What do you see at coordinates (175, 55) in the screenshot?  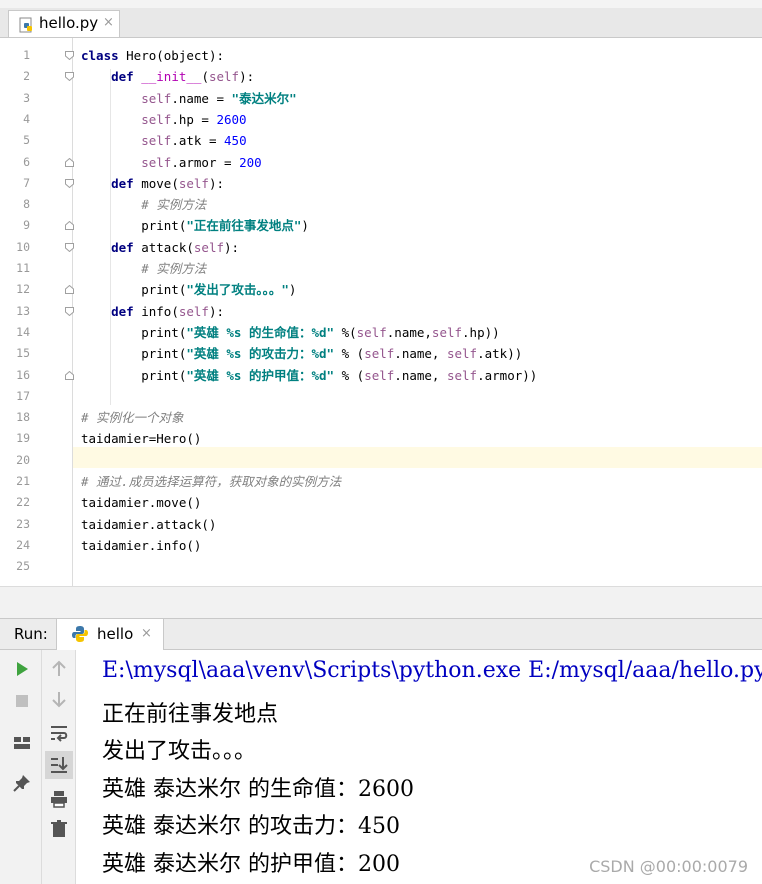 I see `code-token: Hero(object):` at bounding box center [175, 55].